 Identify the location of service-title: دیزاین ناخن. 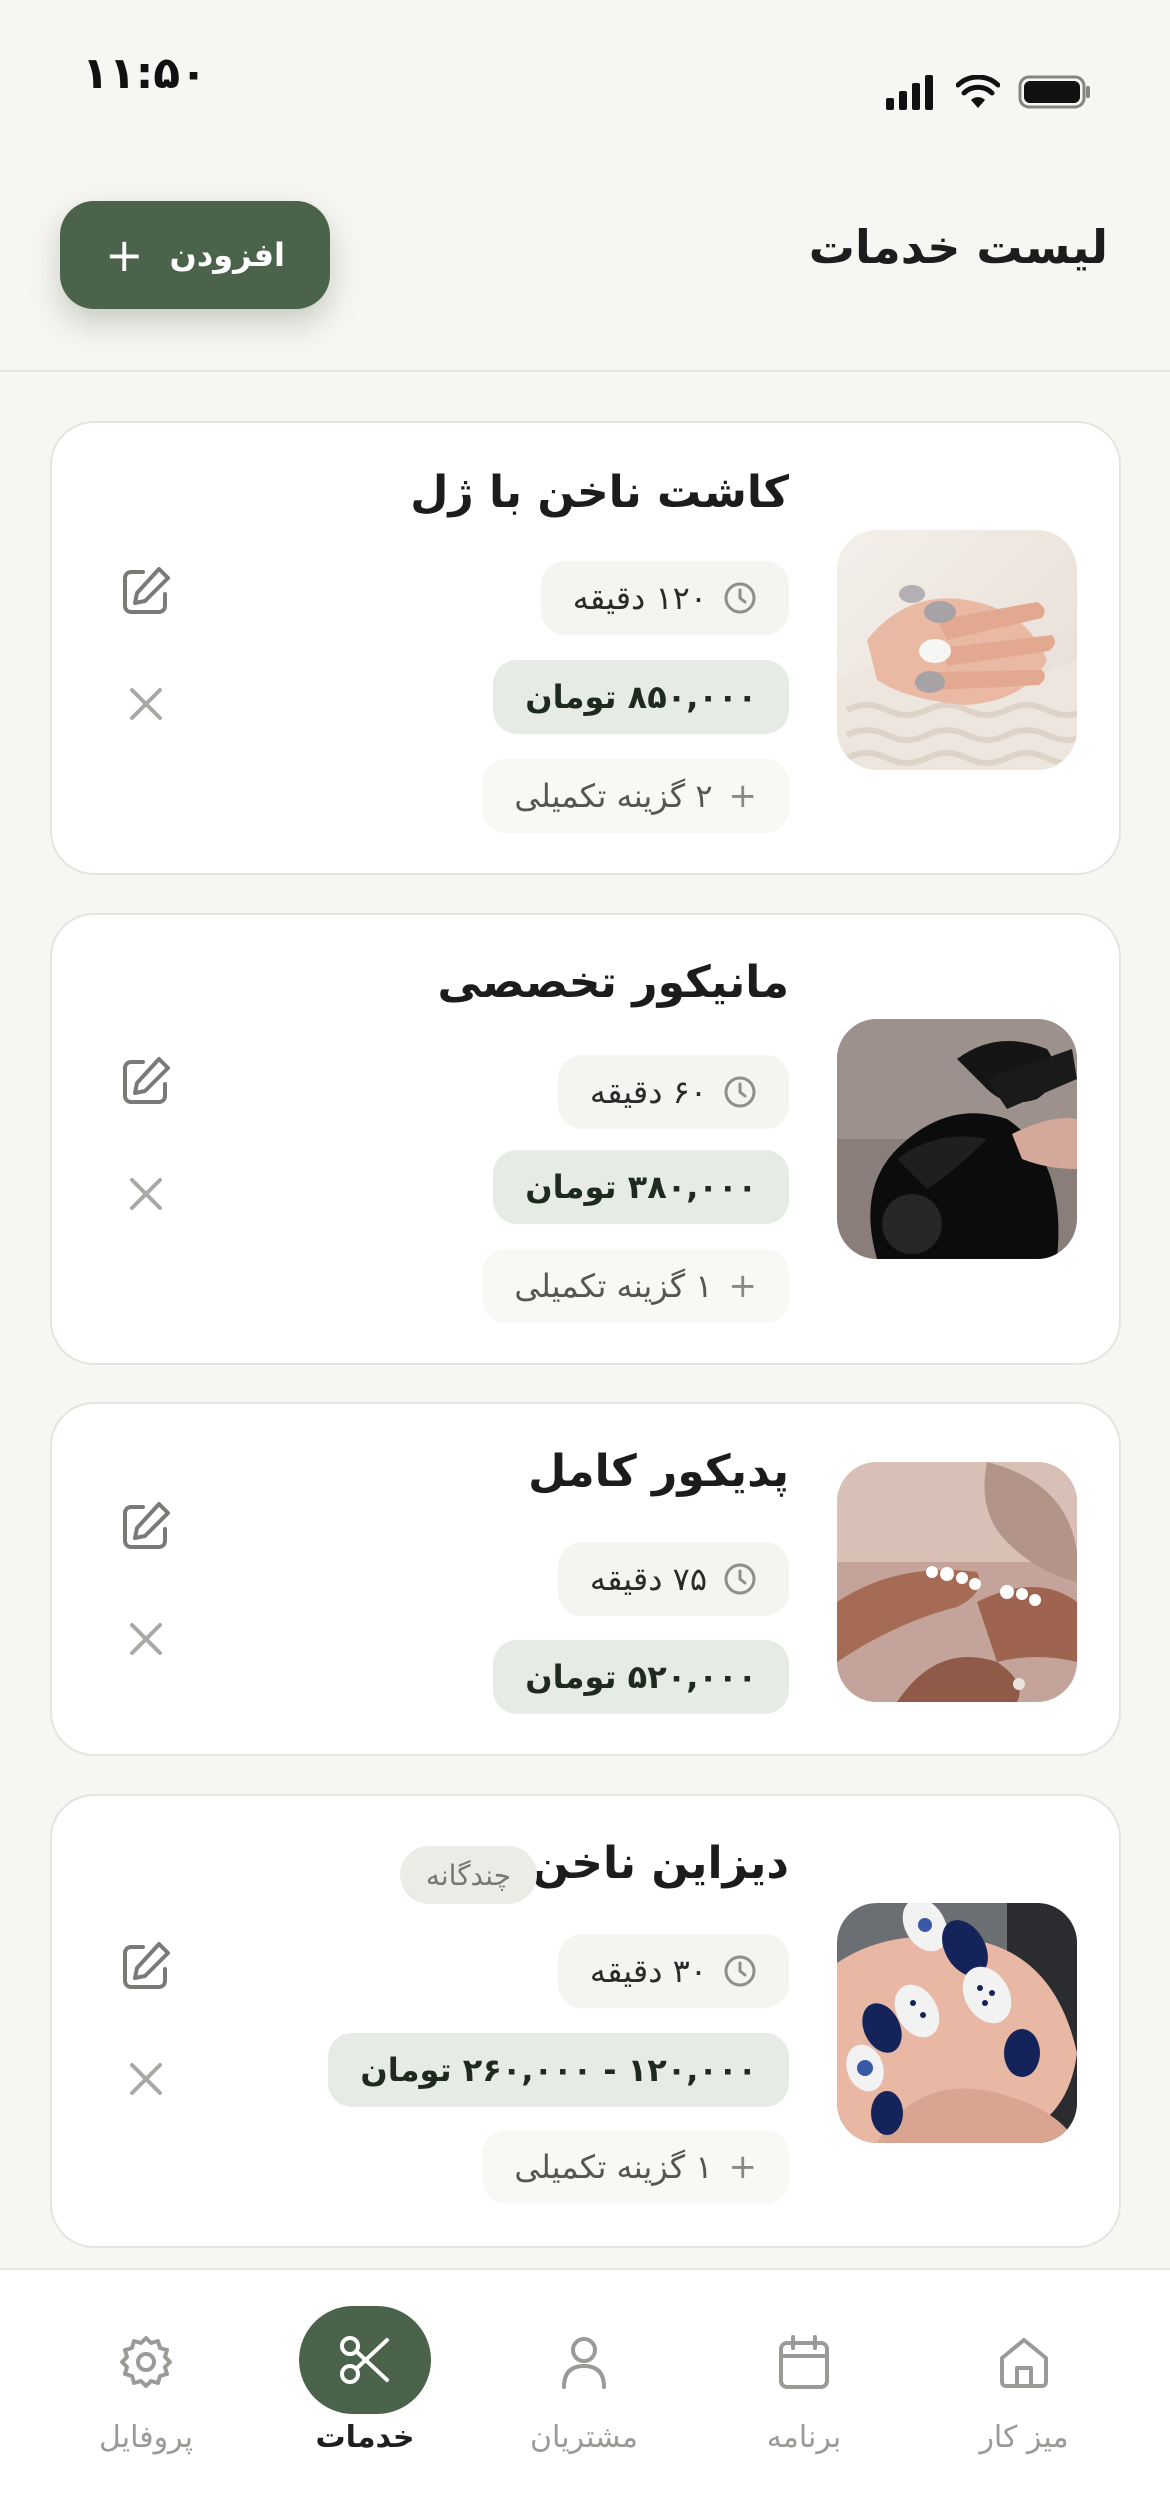
(660, 1863).